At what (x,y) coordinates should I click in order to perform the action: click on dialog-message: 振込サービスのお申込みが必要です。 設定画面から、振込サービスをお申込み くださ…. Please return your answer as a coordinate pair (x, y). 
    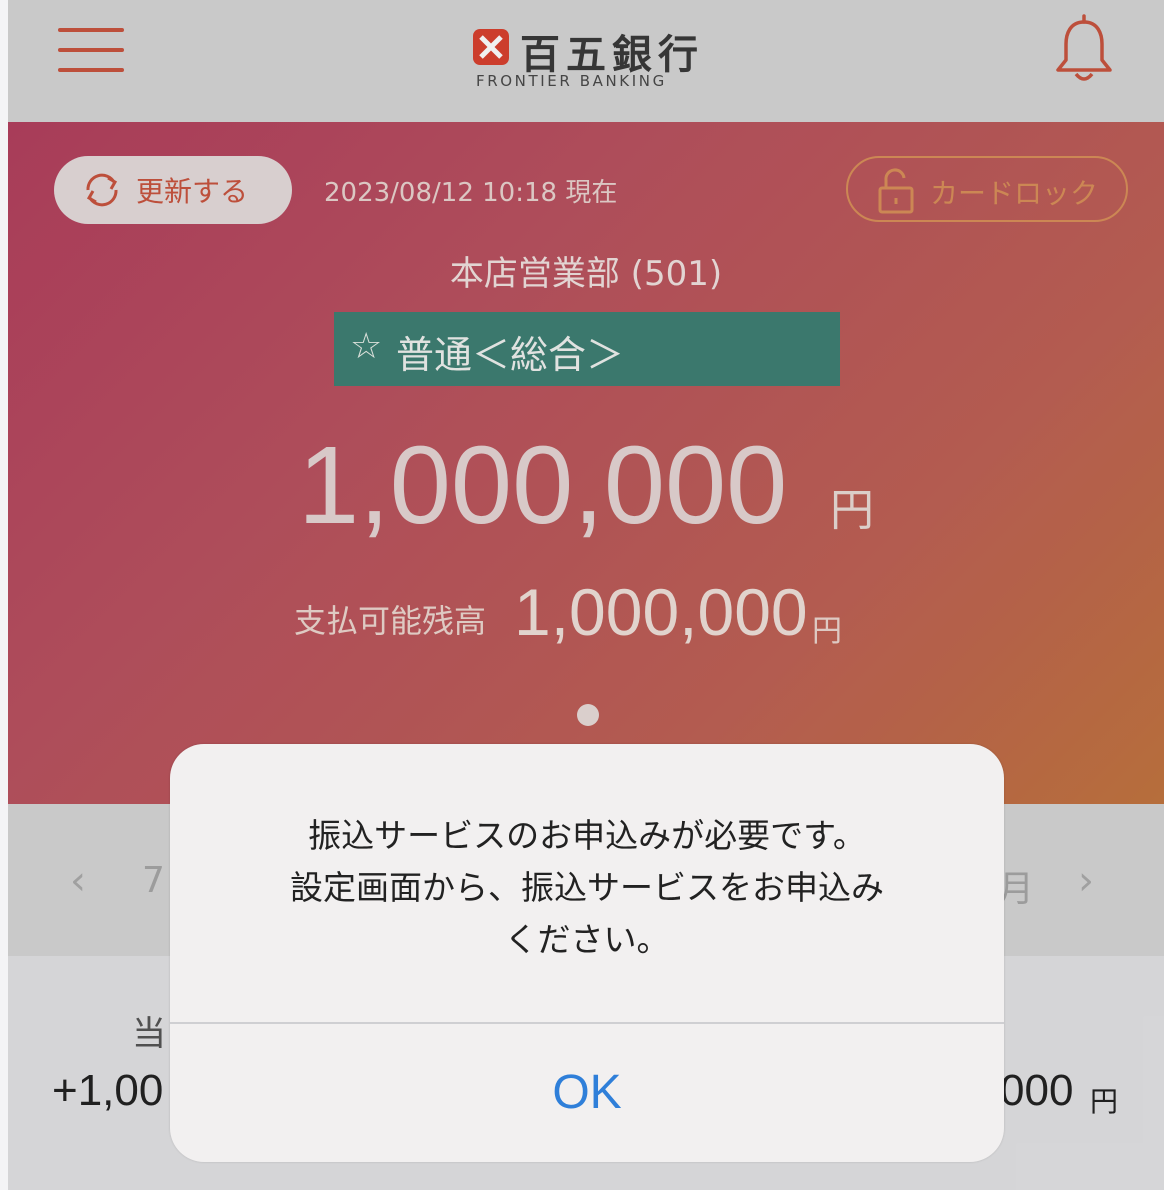
    Looking at the image, I should click on (587, 888).